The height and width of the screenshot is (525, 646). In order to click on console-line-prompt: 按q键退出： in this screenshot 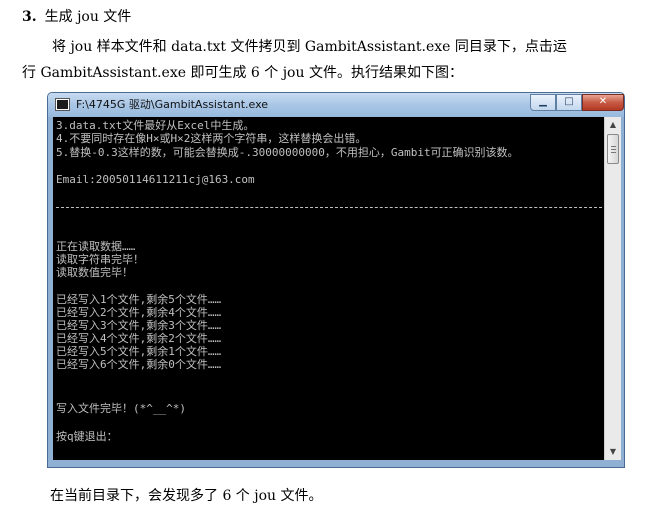, I will do `click(87, 436)`.